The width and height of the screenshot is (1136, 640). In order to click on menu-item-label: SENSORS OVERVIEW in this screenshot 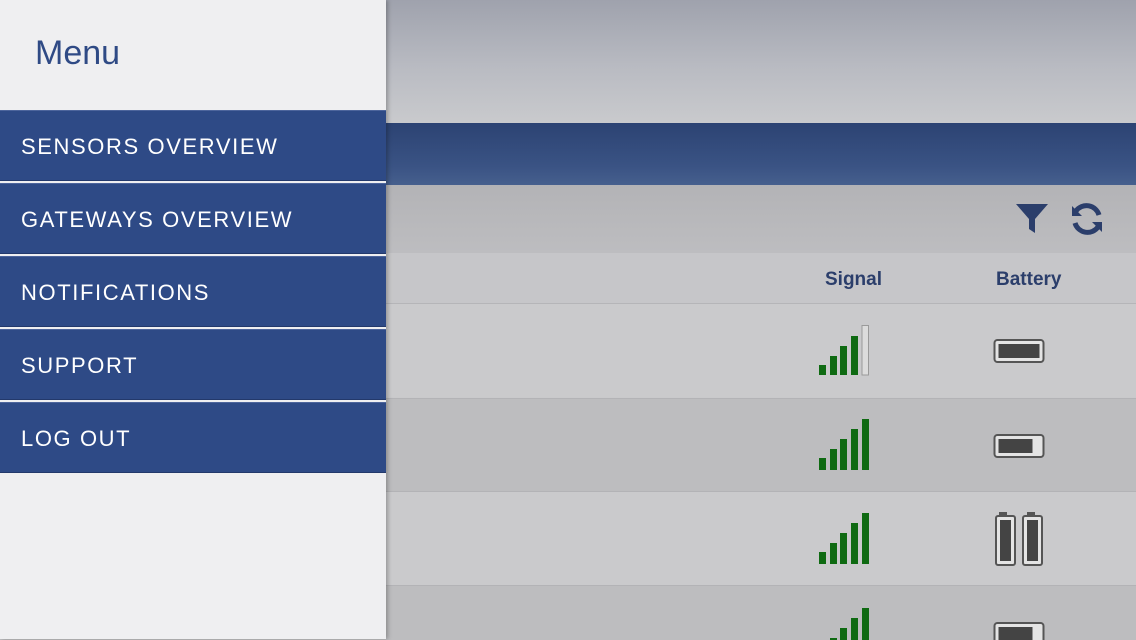, I will do `click(150, 146)`.